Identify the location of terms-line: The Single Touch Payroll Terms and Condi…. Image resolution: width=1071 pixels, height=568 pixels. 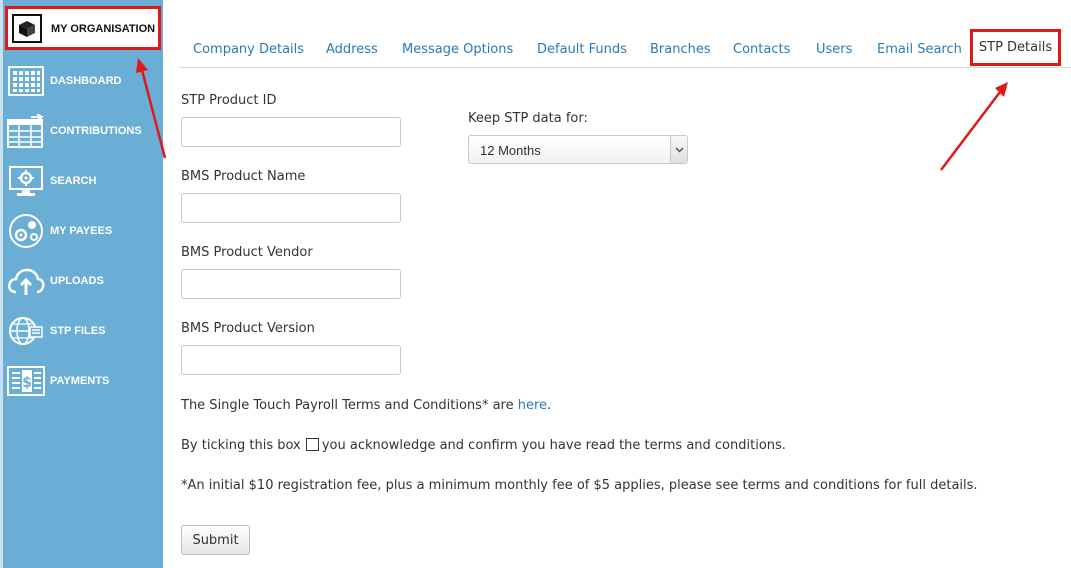
(366, 405).